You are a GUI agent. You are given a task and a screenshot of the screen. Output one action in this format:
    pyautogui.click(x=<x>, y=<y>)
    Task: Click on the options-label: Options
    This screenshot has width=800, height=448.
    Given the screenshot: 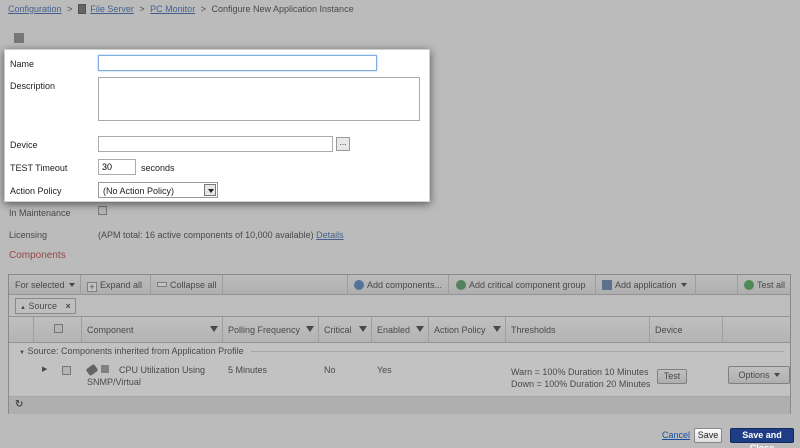 What is the action you would take?
    pyautogui.click(x=754, y=375)
    